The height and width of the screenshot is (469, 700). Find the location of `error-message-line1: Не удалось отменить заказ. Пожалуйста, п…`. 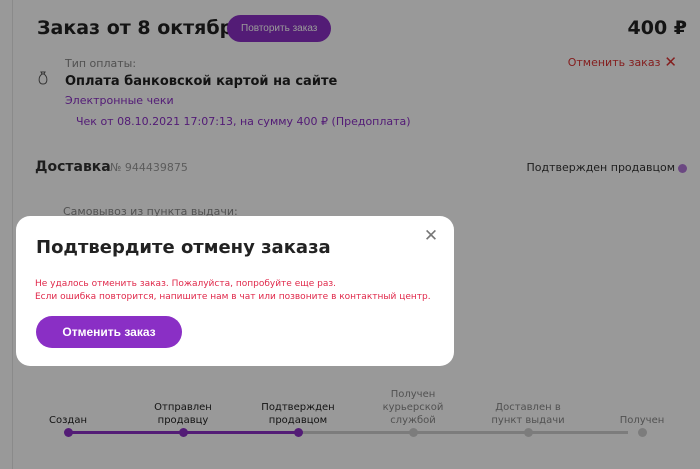

error-message-line1: Не удалось отменить заказ. Пожалуйста, п… is located at coordinates (185, 284).